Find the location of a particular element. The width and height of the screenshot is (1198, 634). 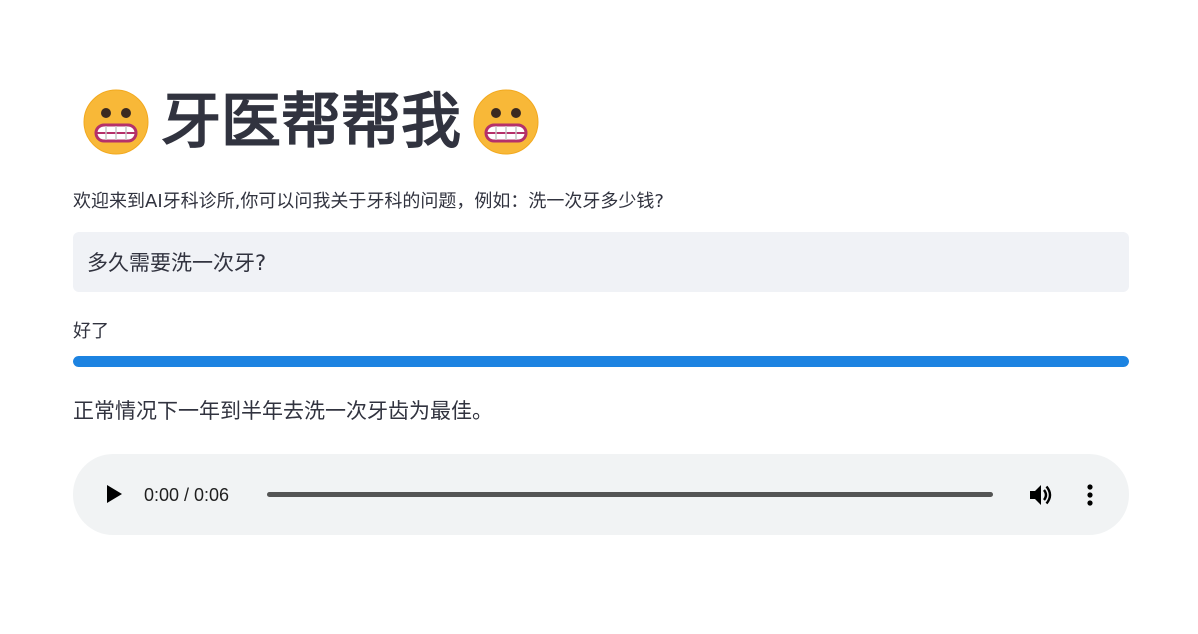

audio-seek-bar is located at coordinates (630, 494).